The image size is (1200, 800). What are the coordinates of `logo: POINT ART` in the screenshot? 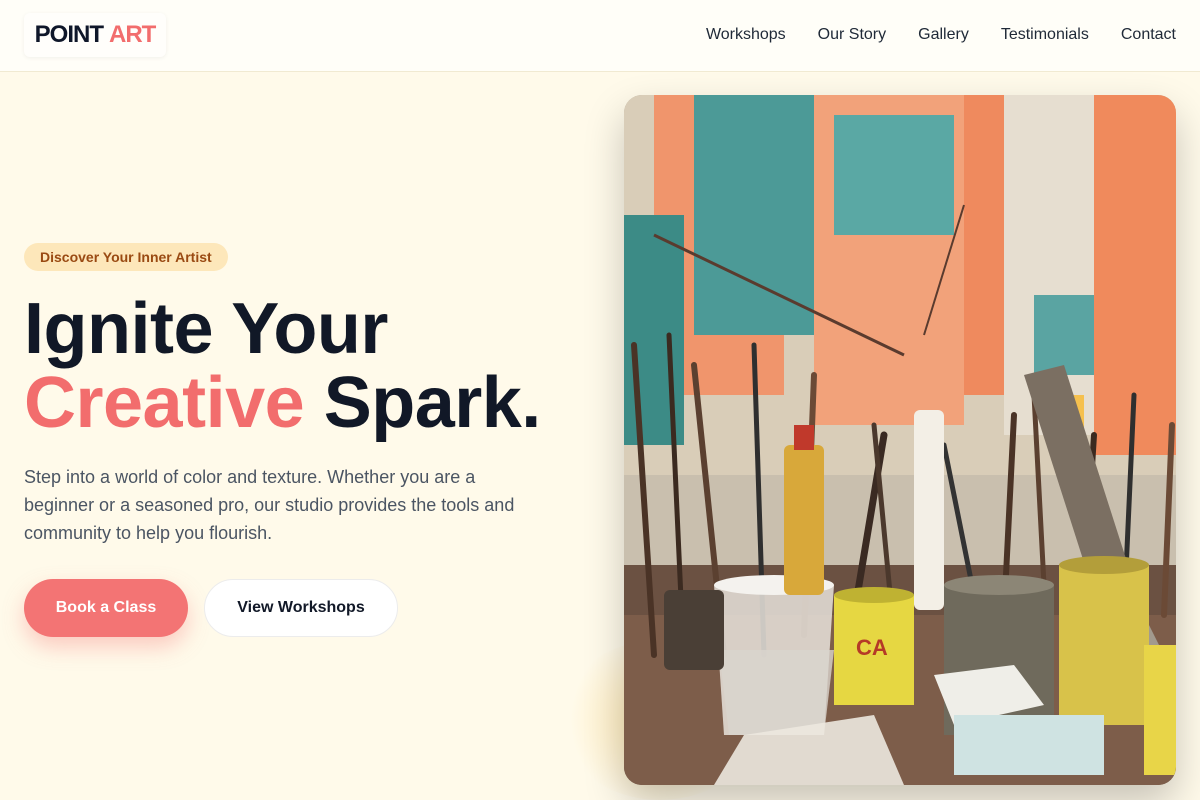 It's located at (95, 35).